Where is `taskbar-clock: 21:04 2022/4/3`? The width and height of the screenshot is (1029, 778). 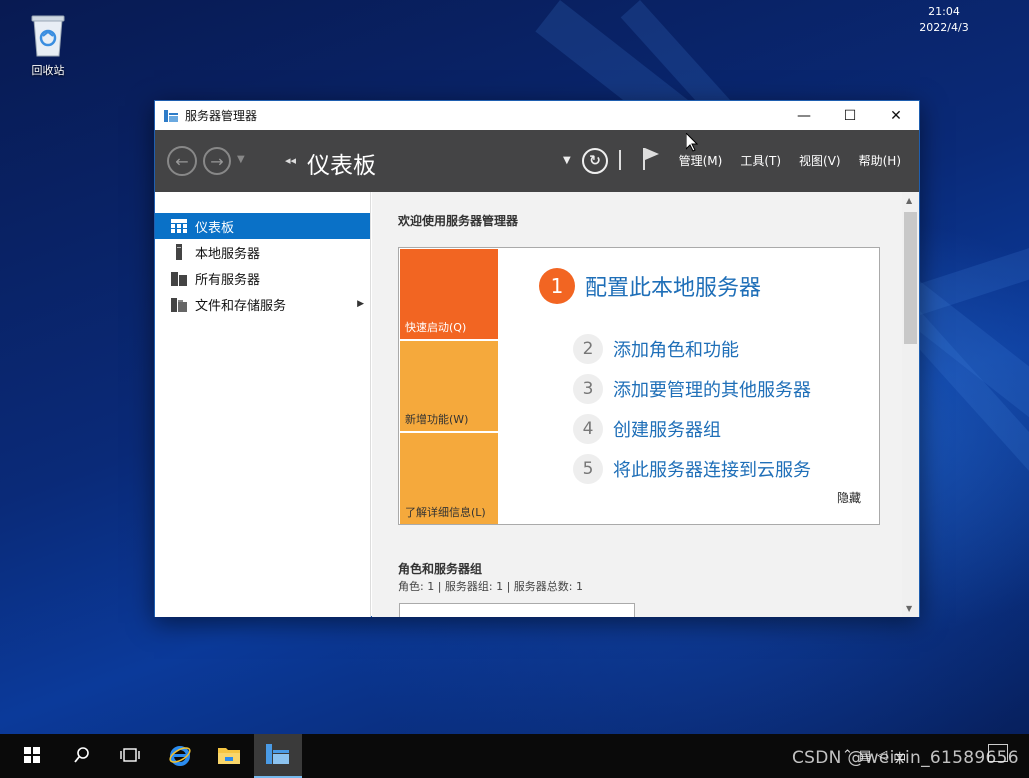 taskbar-clock: 21:04 2022/4/3 is located at coordinates (944, 20).